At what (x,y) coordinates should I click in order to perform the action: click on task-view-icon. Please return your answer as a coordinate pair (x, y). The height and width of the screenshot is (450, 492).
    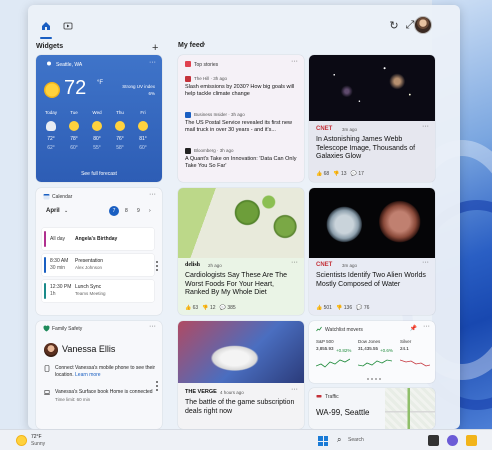
    Looking at the image, I should click on (433, 440).